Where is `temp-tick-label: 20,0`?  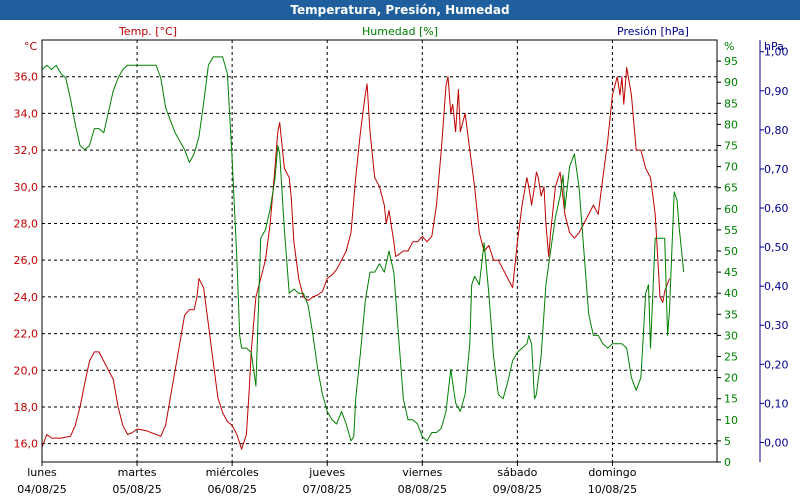 temp-tick-label: 20,0 is located at coordinates (26, 370).